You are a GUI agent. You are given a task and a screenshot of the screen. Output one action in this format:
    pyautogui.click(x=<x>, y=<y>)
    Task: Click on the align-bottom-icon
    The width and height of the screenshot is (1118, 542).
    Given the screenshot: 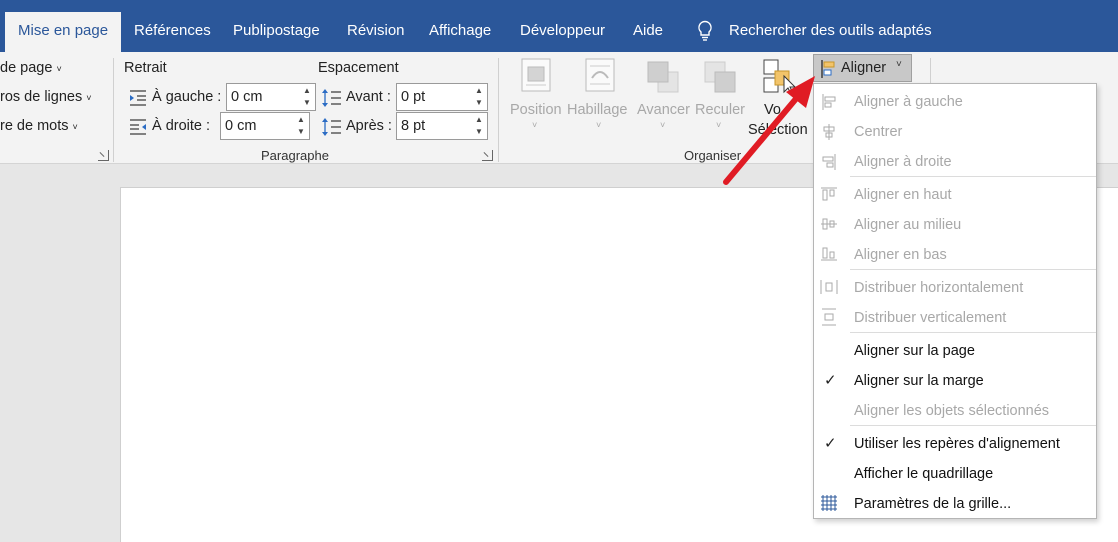 What is the action you would take?
    pyautogui.click(x=829, y=254)
    